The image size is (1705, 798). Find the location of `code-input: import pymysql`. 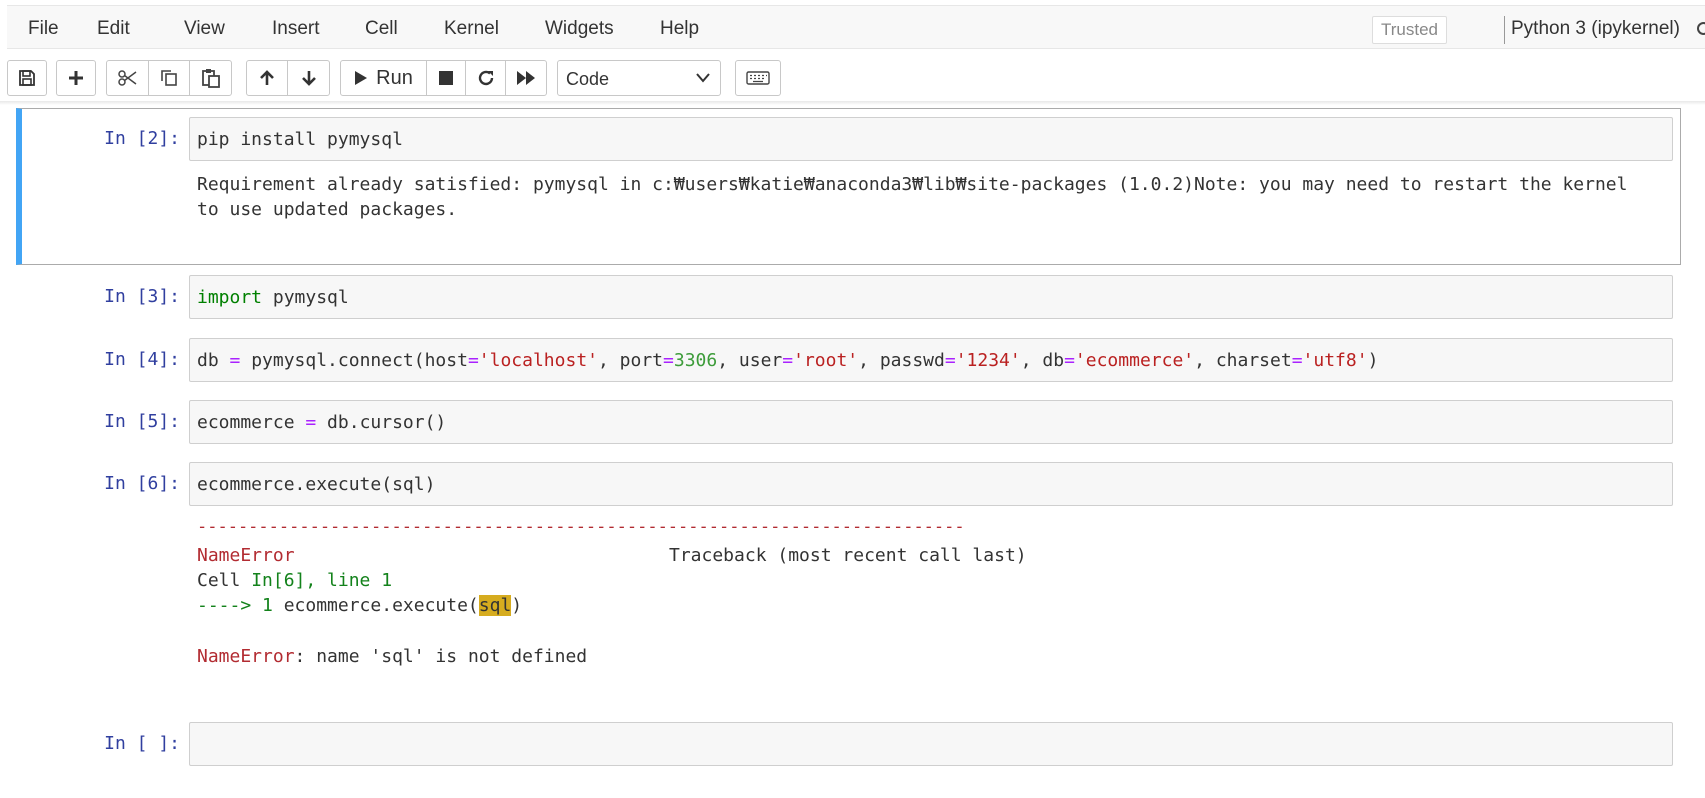

code-input: import pymysql is located at coordinates (931, 297).